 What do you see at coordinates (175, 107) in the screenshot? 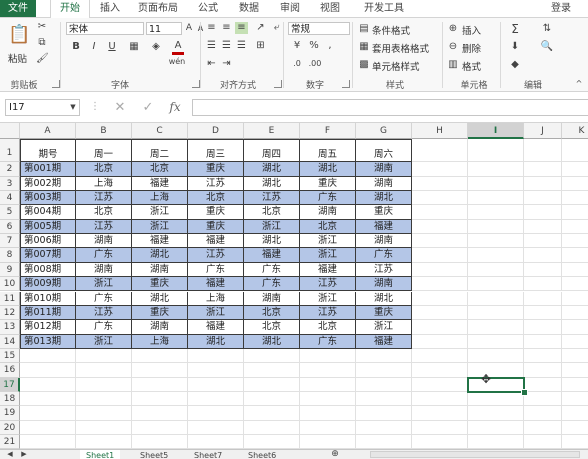
I see `insert-function-button: fx` at bounding box center [175, 107].